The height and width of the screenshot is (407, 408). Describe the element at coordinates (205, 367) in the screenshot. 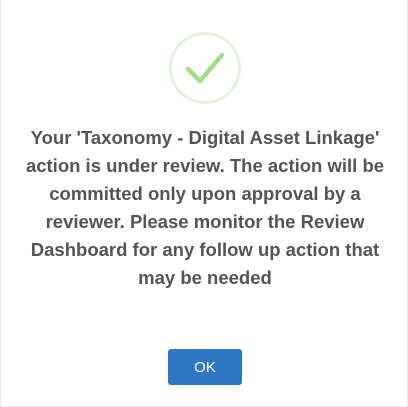

I see `ok-button: OK` at that location.